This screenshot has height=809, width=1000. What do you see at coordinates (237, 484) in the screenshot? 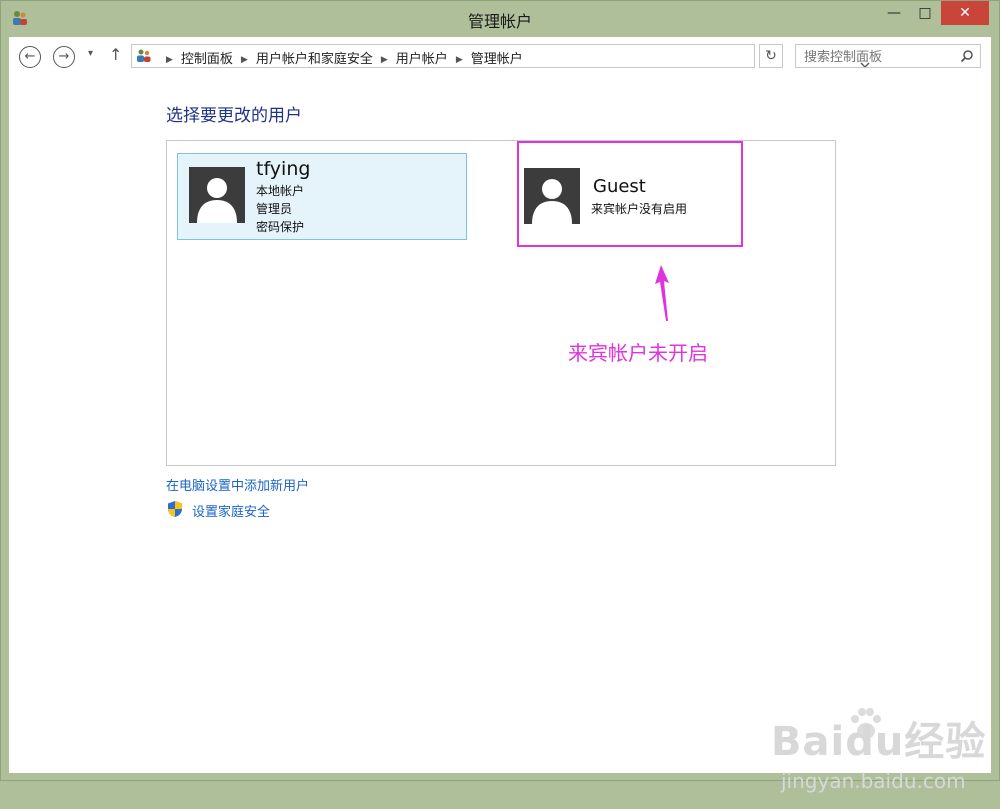
I see `add-user-link: 在电脑设置中添加新用户` at bounding box center [237, 484].